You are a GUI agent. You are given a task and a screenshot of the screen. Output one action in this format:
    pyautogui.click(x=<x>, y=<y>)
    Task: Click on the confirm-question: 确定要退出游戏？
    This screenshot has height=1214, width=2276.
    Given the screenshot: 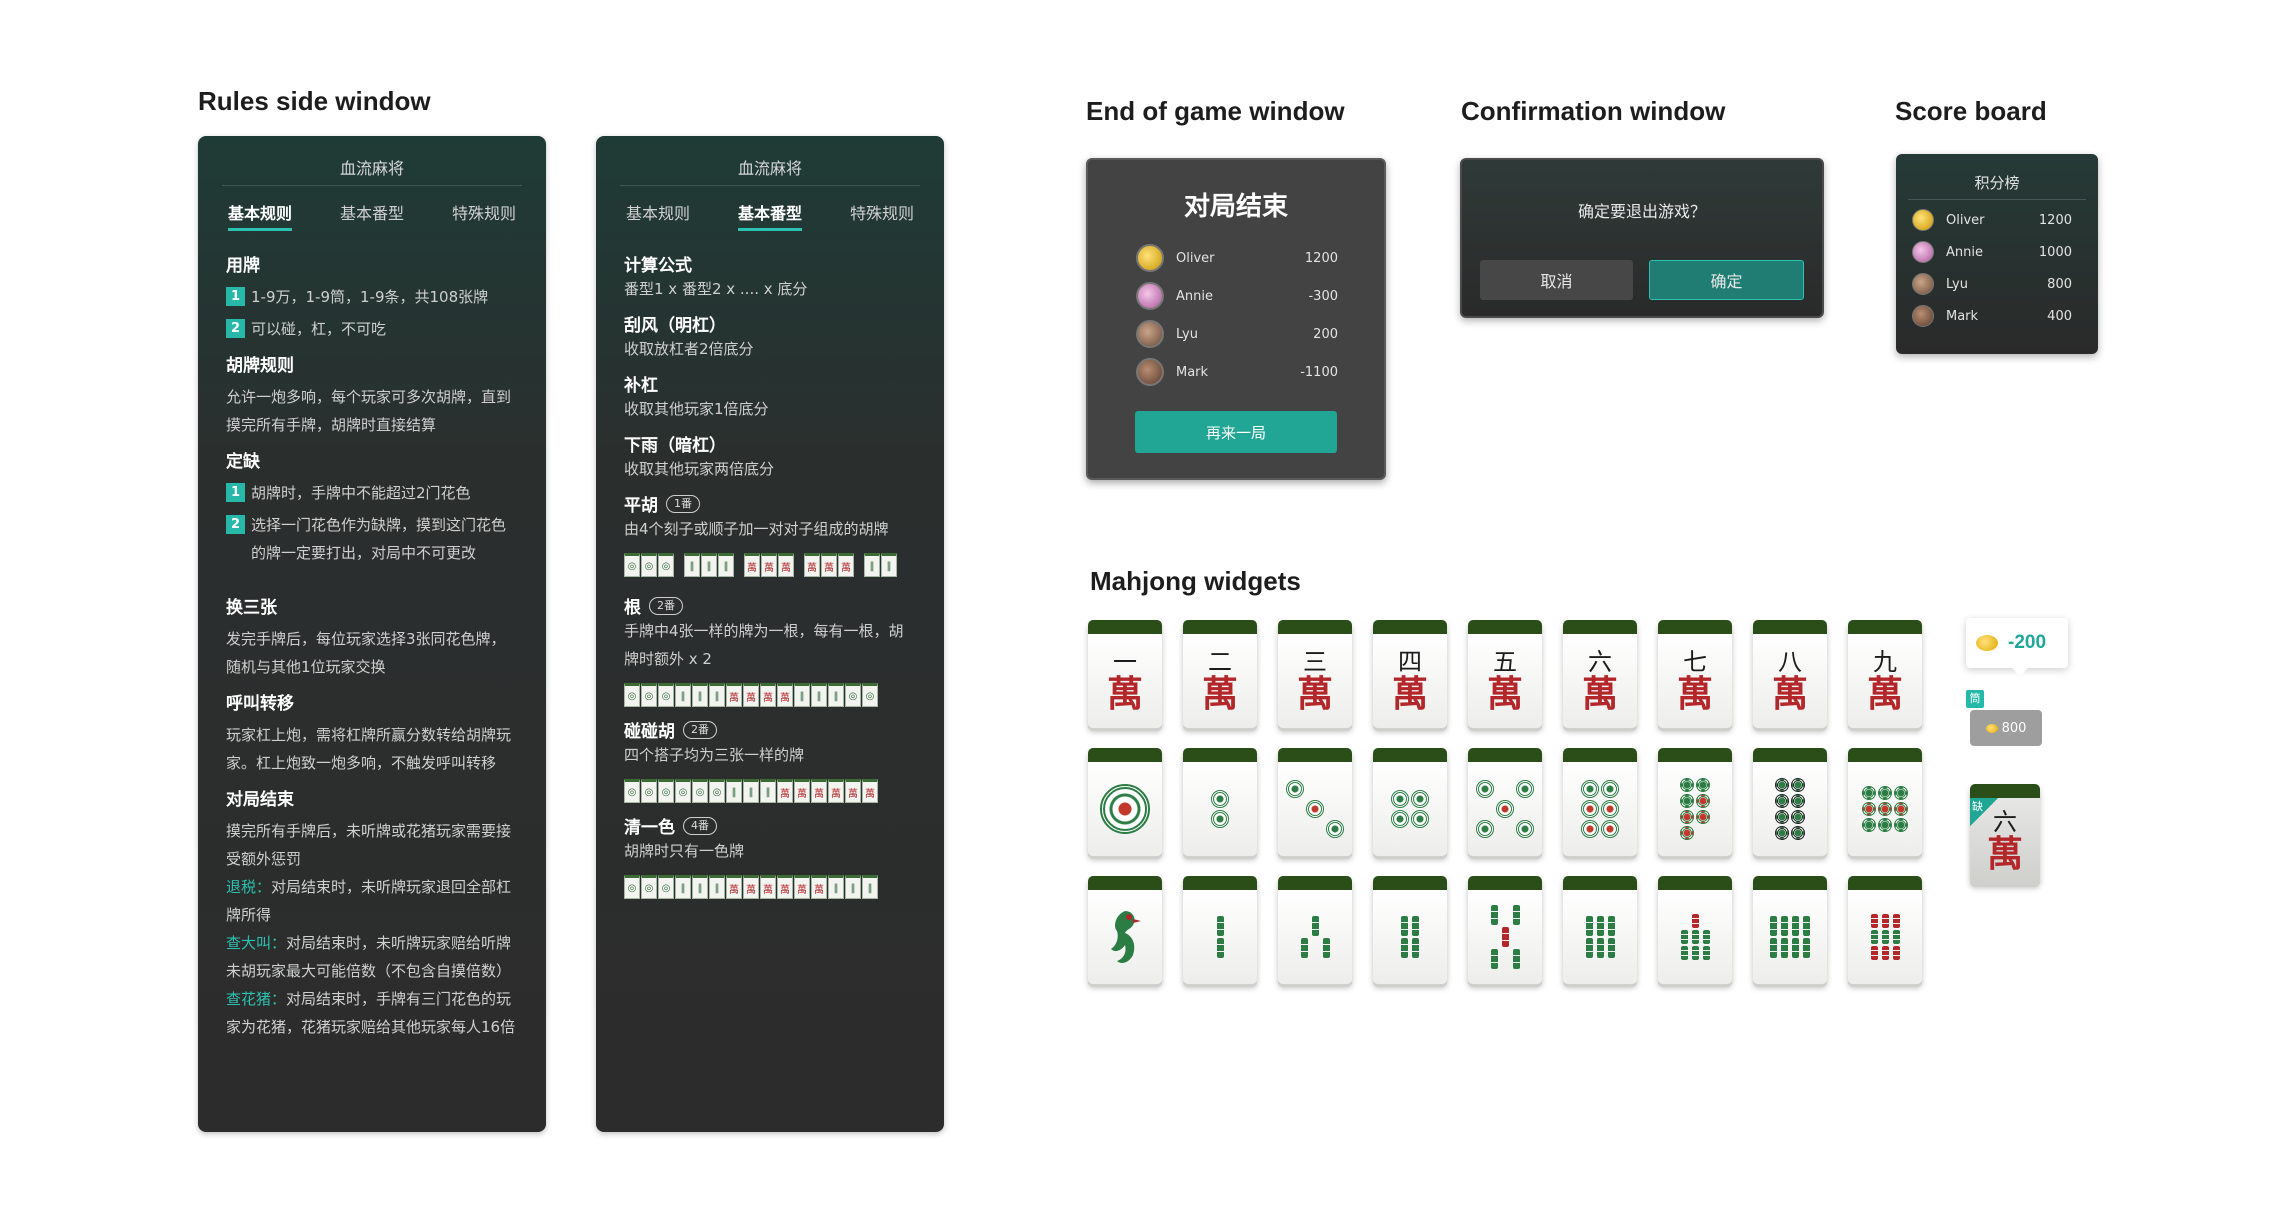 What is the action you would take?
    pyautogui.click(x=1641, y=211)
    